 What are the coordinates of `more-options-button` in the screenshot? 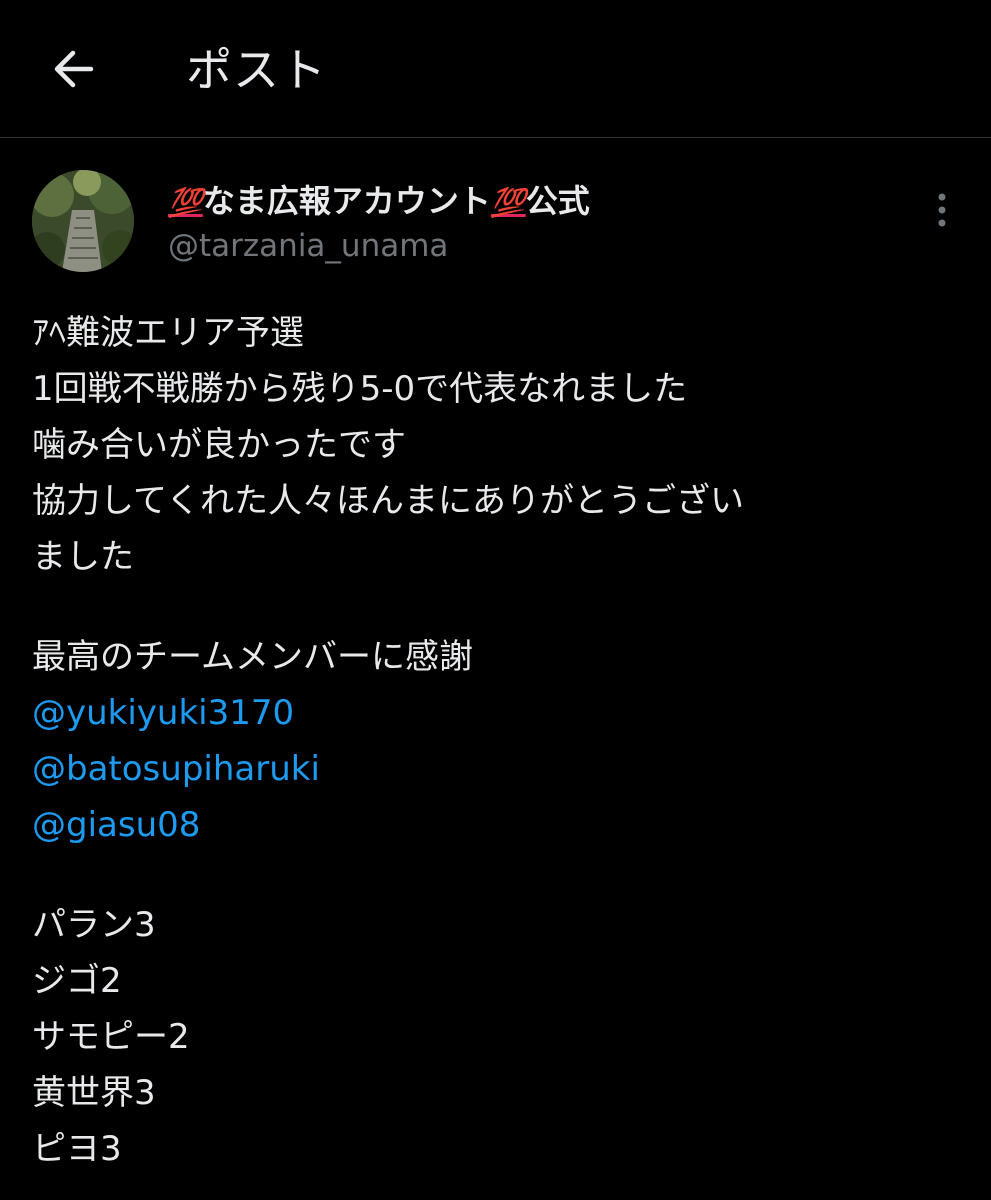 It's located at (942, 212).